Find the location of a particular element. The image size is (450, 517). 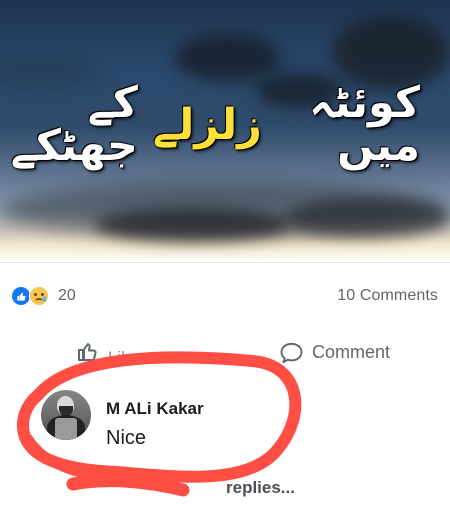

comment-label: Comment is located at coordinates (351, 352).